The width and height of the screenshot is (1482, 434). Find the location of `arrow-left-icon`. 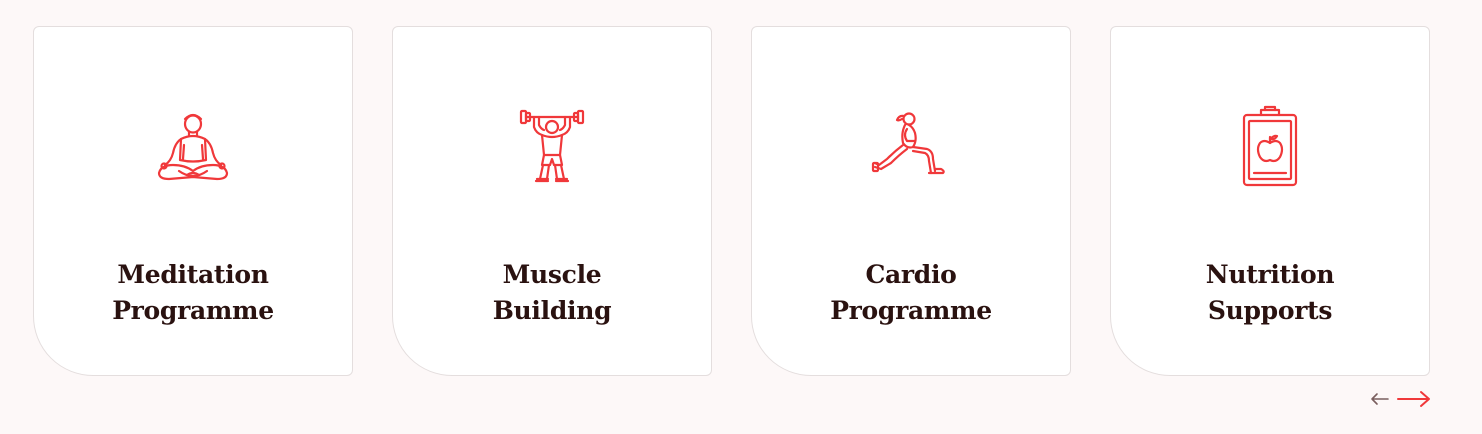

arrow-left-icon is located at coordinates (1380, 399).